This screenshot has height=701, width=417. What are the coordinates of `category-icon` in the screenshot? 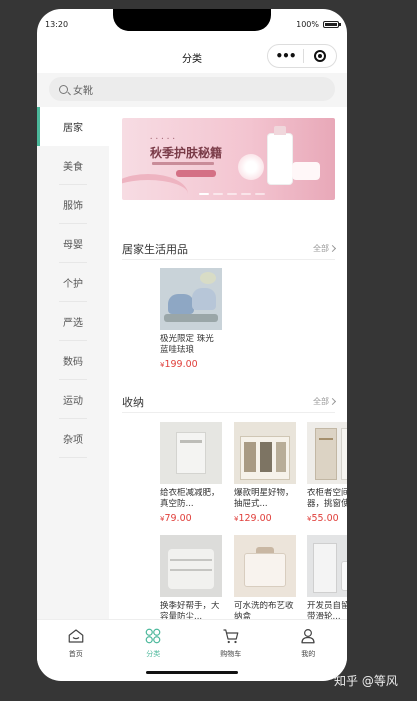 It's located at (153, 636).